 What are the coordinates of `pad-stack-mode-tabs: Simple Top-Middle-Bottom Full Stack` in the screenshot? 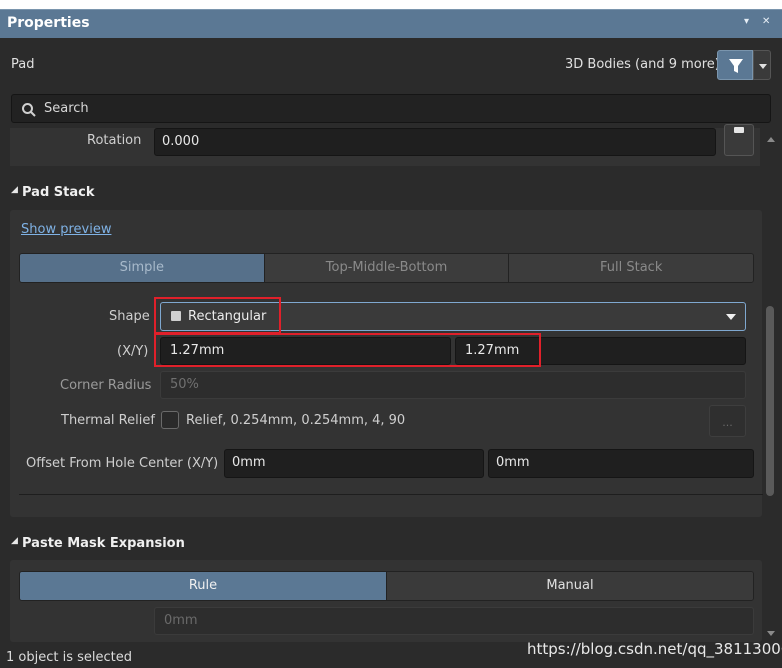 It's located at (386, 268).